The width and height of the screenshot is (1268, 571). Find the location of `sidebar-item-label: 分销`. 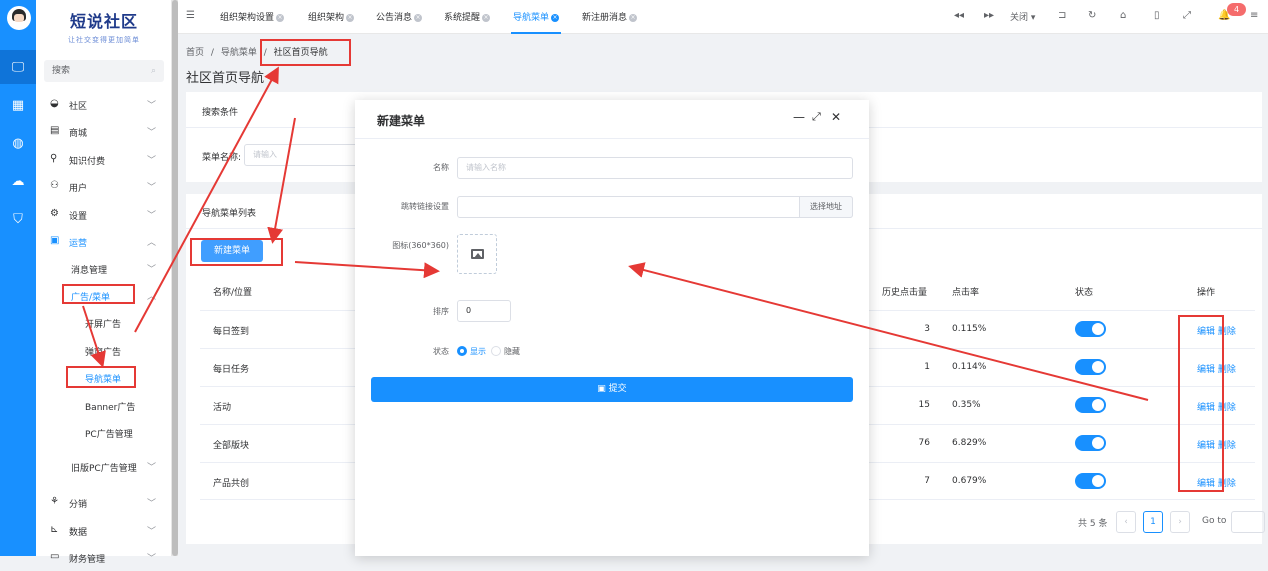

sidebar-item-label: 分销 is located at coordinates (78, 505).